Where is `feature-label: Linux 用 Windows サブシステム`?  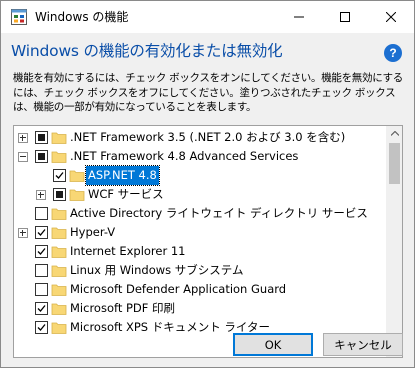
feature-label: Linux 用 Windows サブシステム is located at coordinates (156, 270).